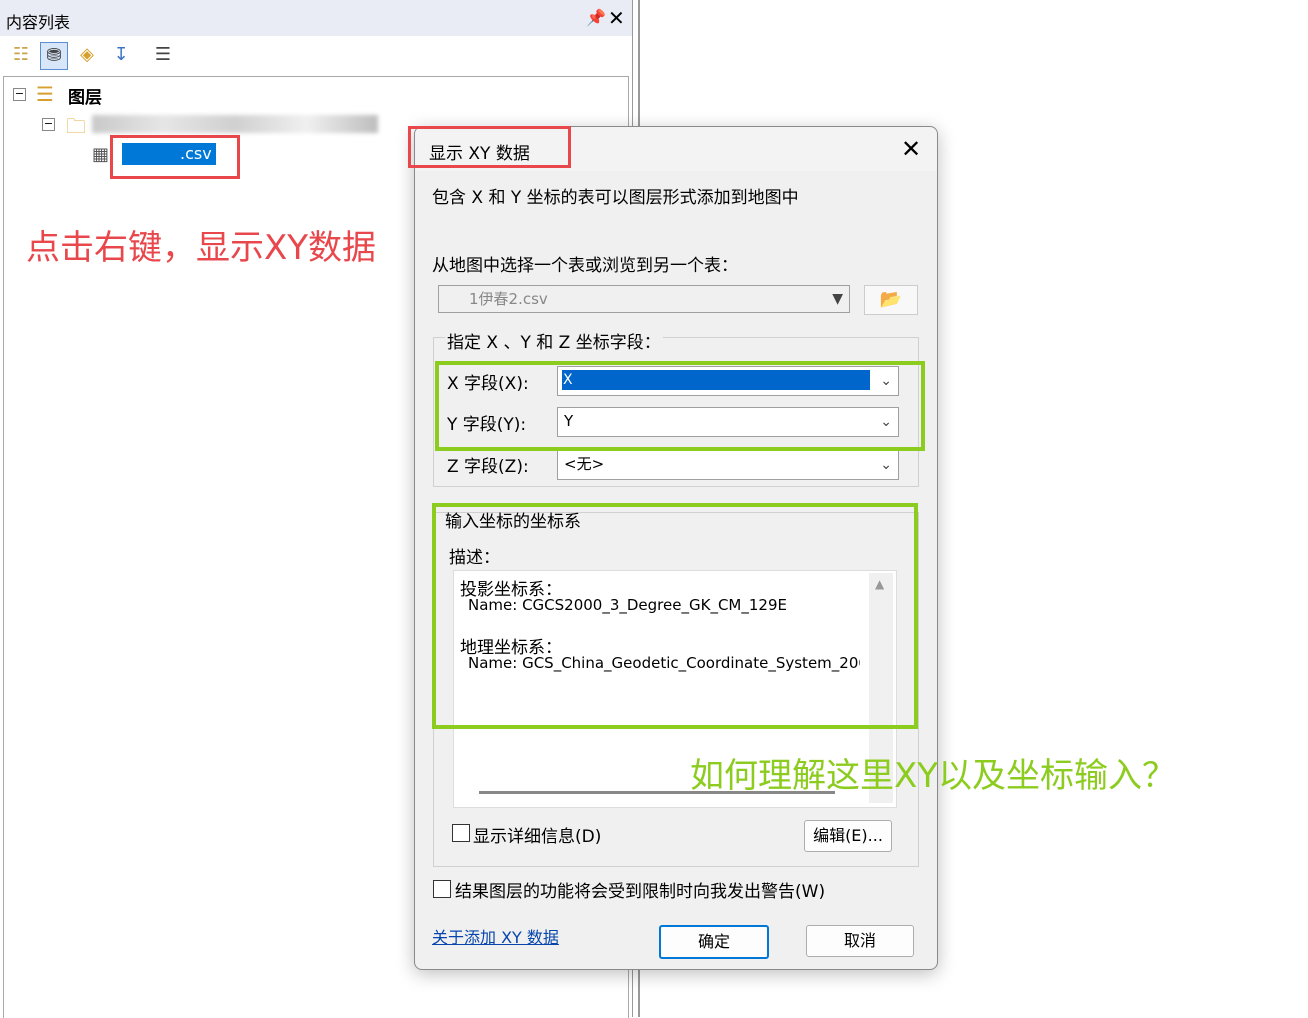  I want to click on open-folder-icon: 📂, so click(891, 299).